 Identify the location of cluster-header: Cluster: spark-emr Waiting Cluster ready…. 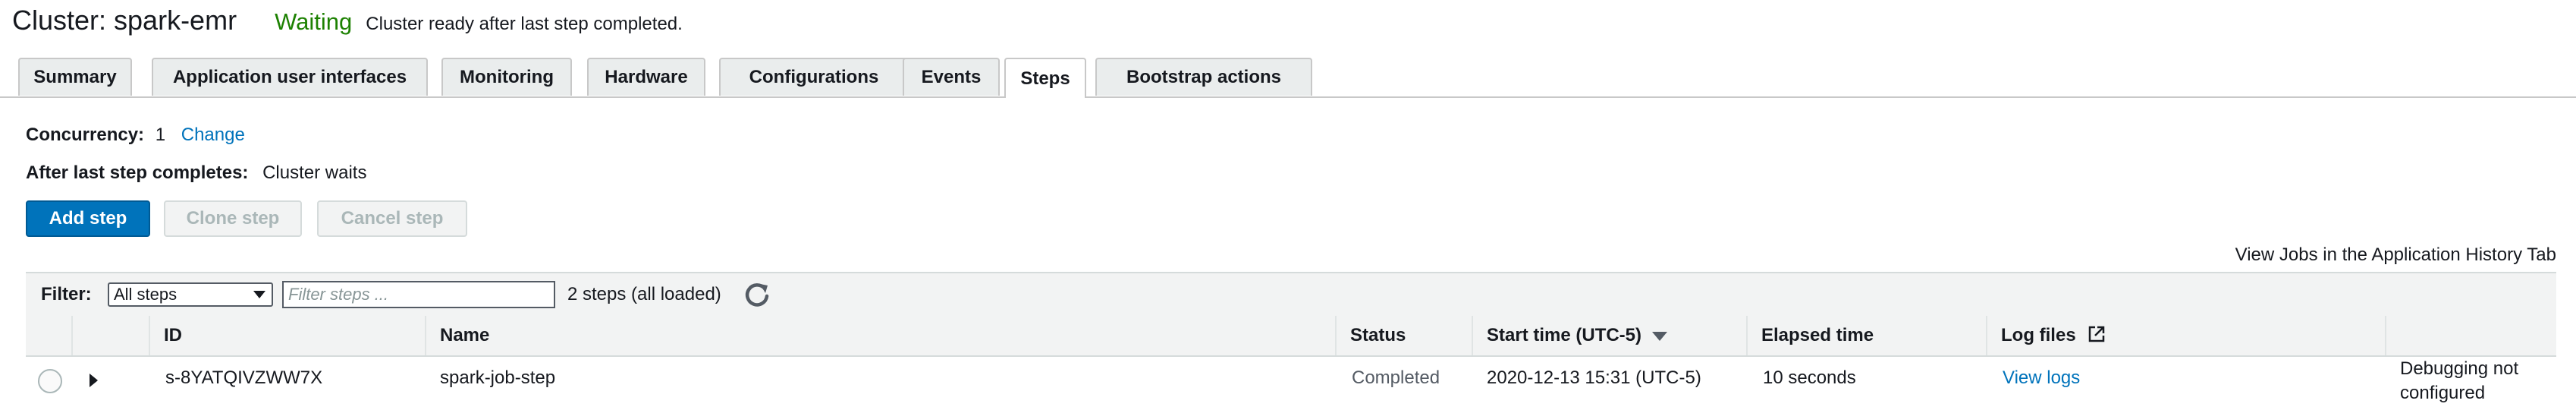
(347, 24).